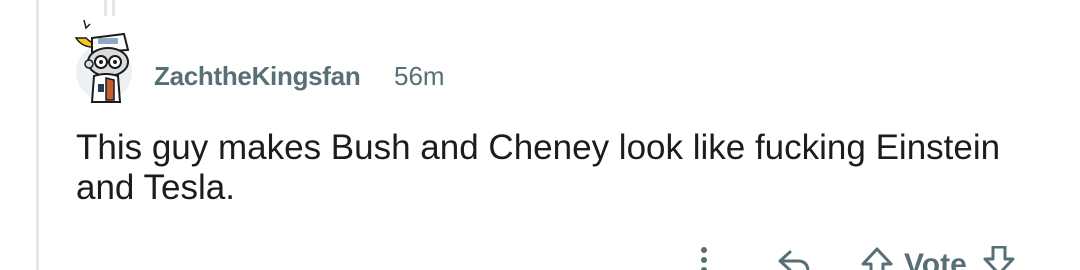 The height and width of the screenshot is (270, 1080). Describe the element at coordinates (37, 135) in the screenshot. I see `thread-line` at that location.